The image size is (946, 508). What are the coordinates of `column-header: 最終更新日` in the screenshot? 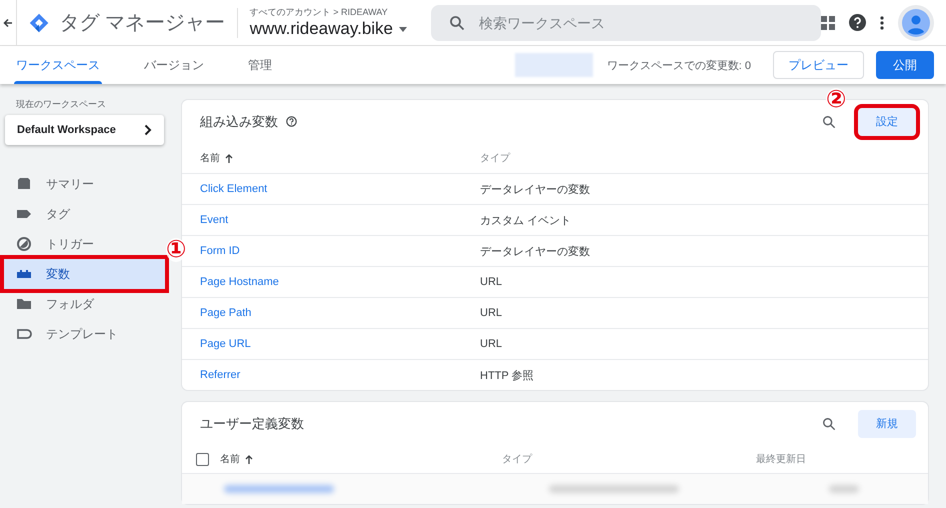 It's located at (781, 459).